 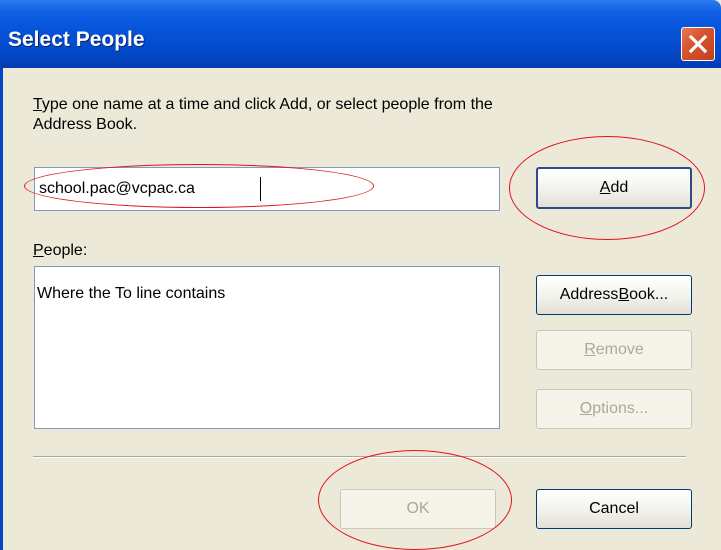 I want to click on cancel-label: Cancel, so click(x=614, y=508).